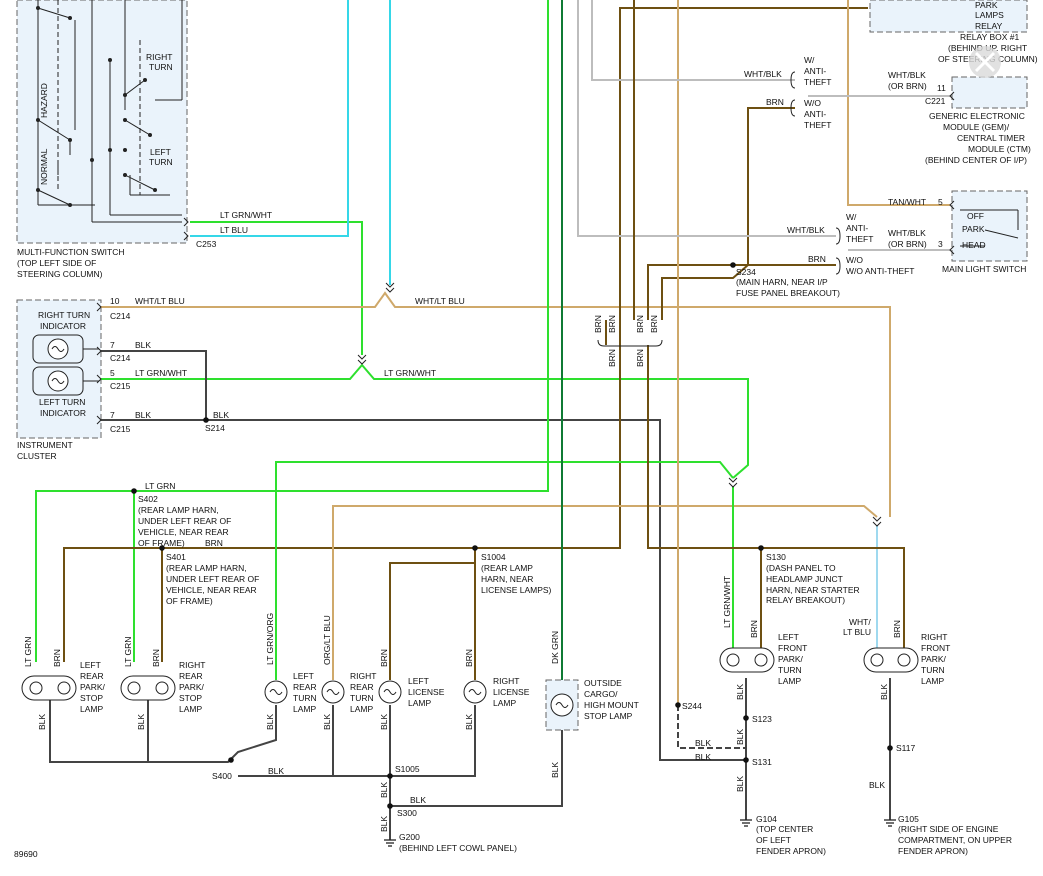 Image resolution: width=1043 pixels, height=876 pixels. I want to click on close-x-icon, so click(985, 62).